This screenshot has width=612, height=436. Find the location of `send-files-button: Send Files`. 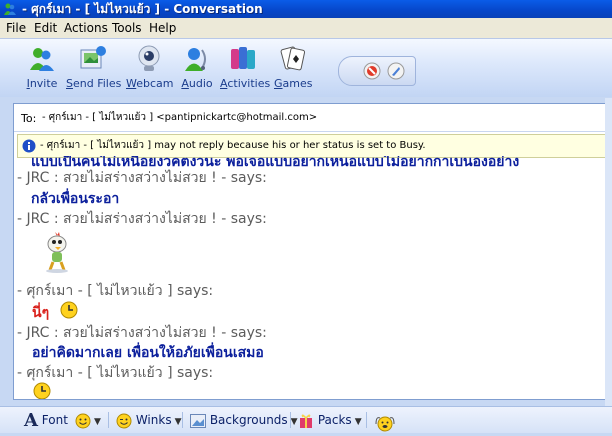

send-files-button: Send Files is located at coordinates (94, 68).